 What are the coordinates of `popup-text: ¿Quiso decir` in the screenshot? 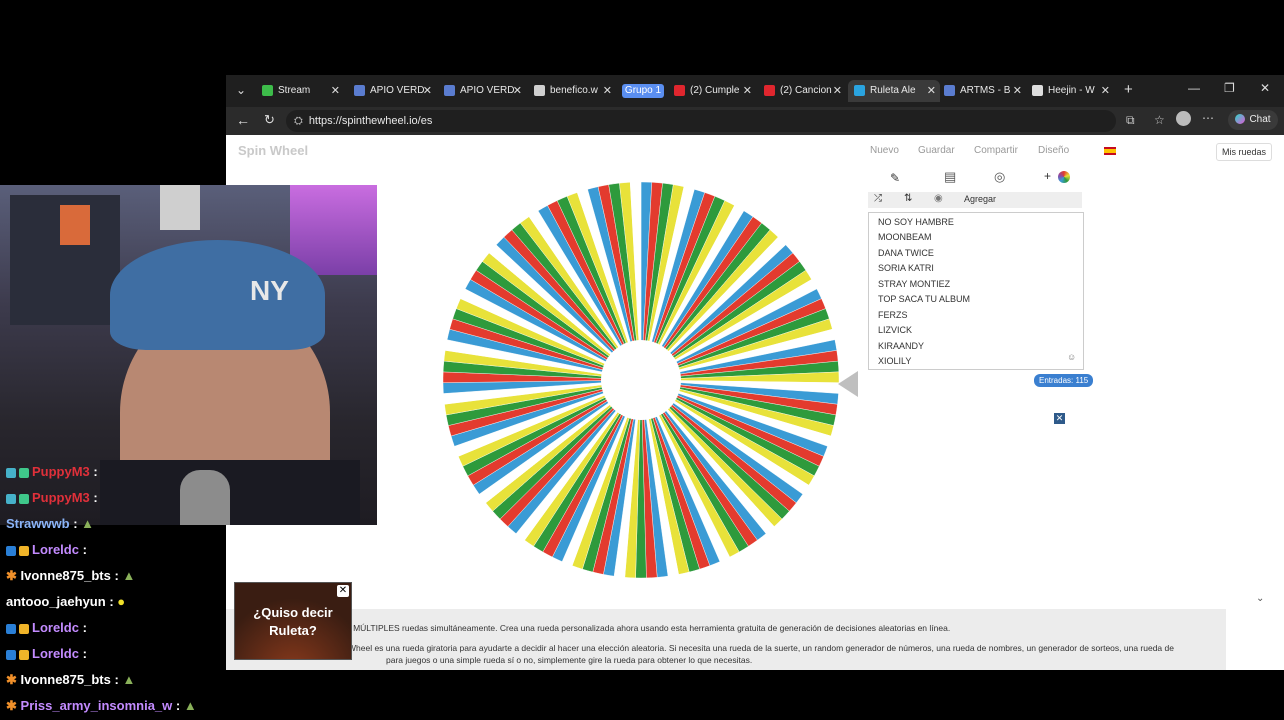 It's located at (293, 612).